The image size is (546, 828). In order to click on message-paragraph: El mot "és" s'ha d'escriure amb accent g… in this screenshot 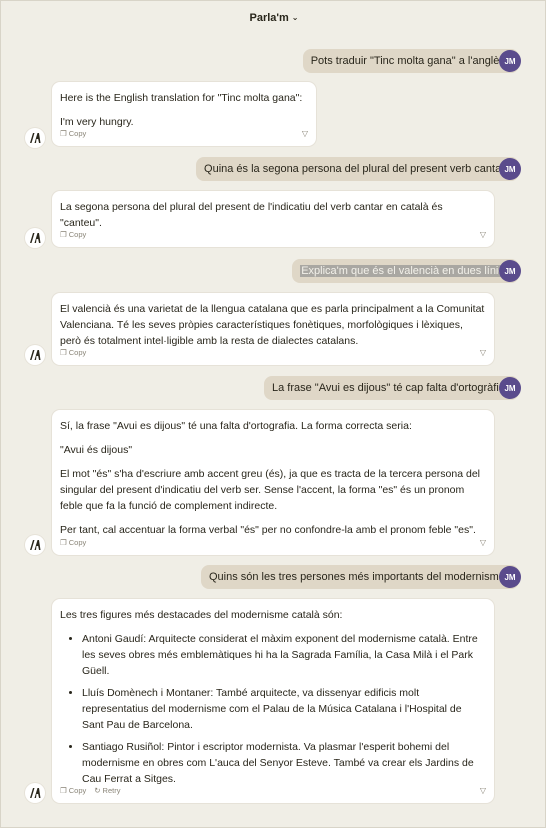, I will do `click(270, 490)`.